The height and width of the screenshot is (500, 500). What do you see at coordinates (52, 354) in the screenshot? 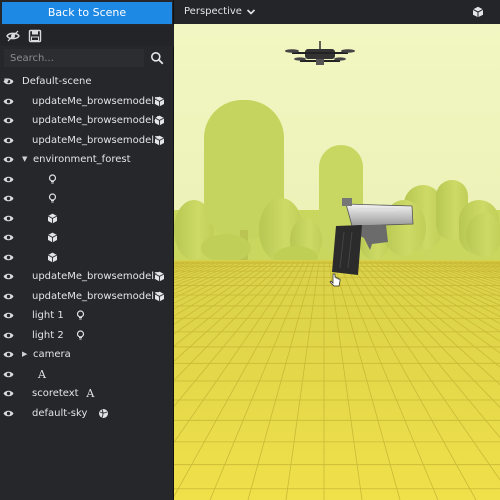
I see `scene-tree-item-label: camera` at bounding box center [52, 354].